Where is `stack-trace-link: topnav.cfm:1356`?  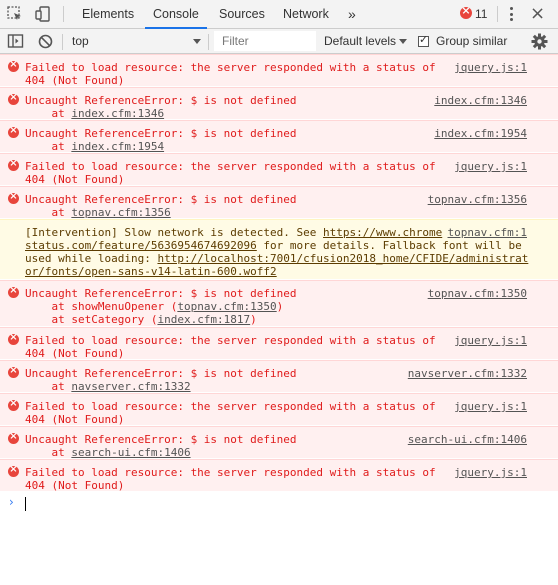
stack-trace-link: topnav.cfm:1356 is located at coordinates (120, 212).